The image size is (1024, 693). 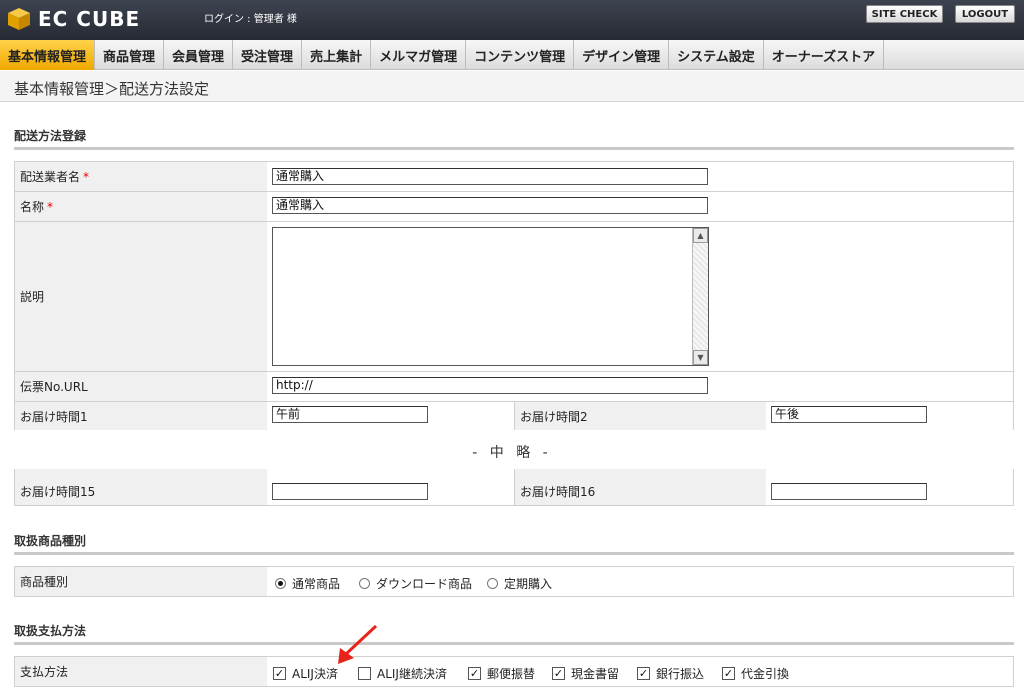 I want to click on tracking-url-input: http://, so click(x=490, y=385).